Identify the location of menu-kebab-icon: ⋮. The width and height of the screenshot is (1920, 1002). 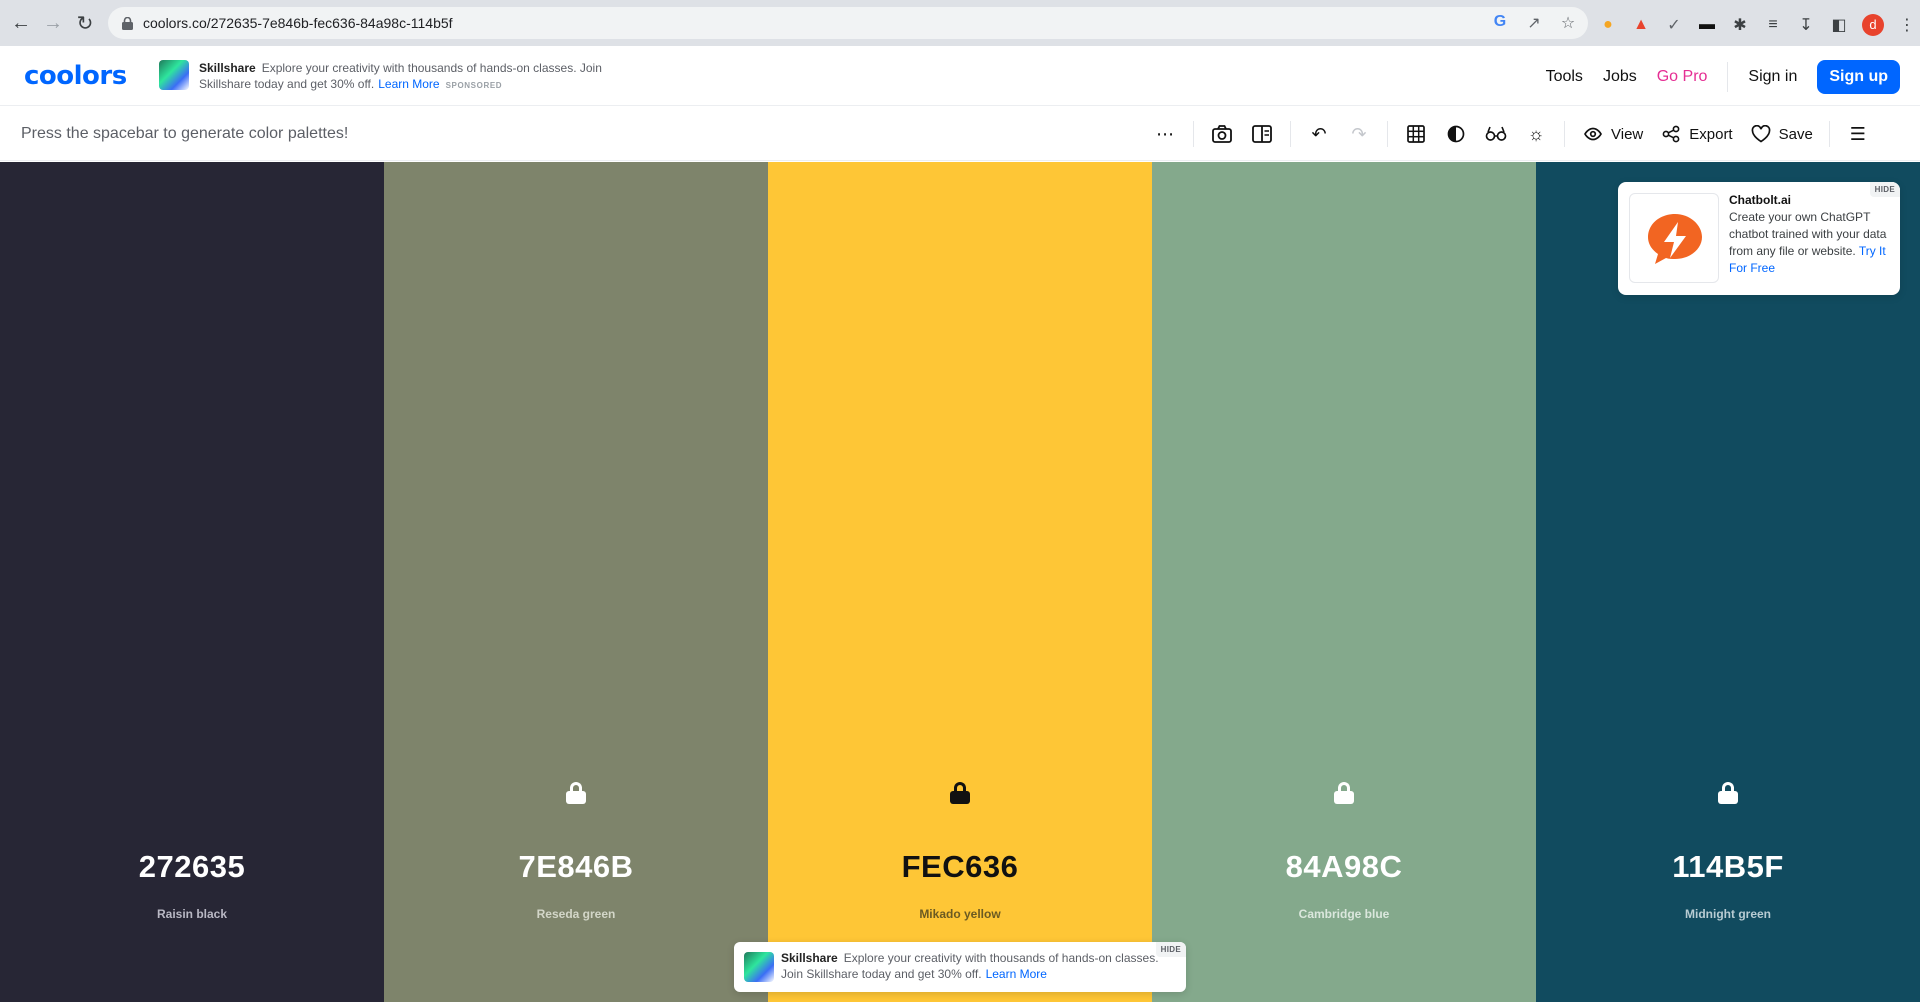
(1907, 25).